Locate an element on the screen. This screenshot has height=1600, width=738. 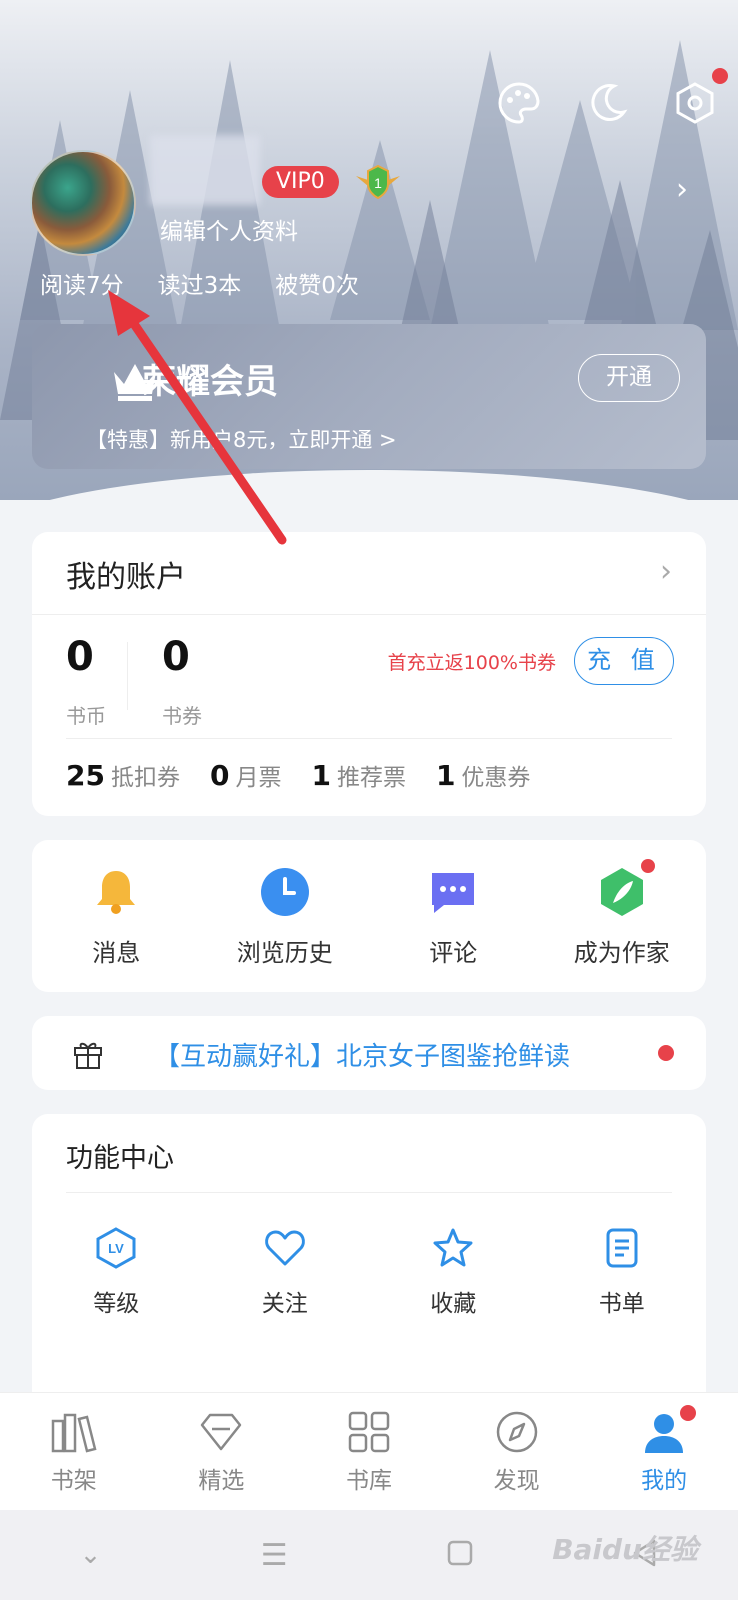
quick-become-author: 成为作家 is located at coordinates (622, 913).